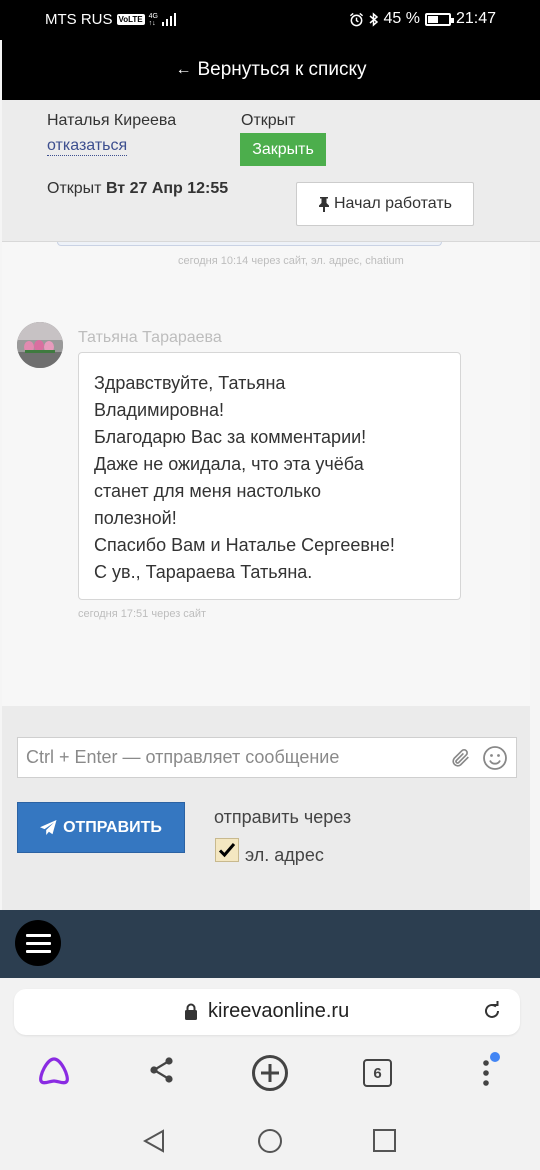  What do you see at coordinates (270, 20) in the screenshot?
I see `status-bar: MTS RUS VoLTE 4G ↑↓ 45 % 21:47` at bounding box center [270, 20].